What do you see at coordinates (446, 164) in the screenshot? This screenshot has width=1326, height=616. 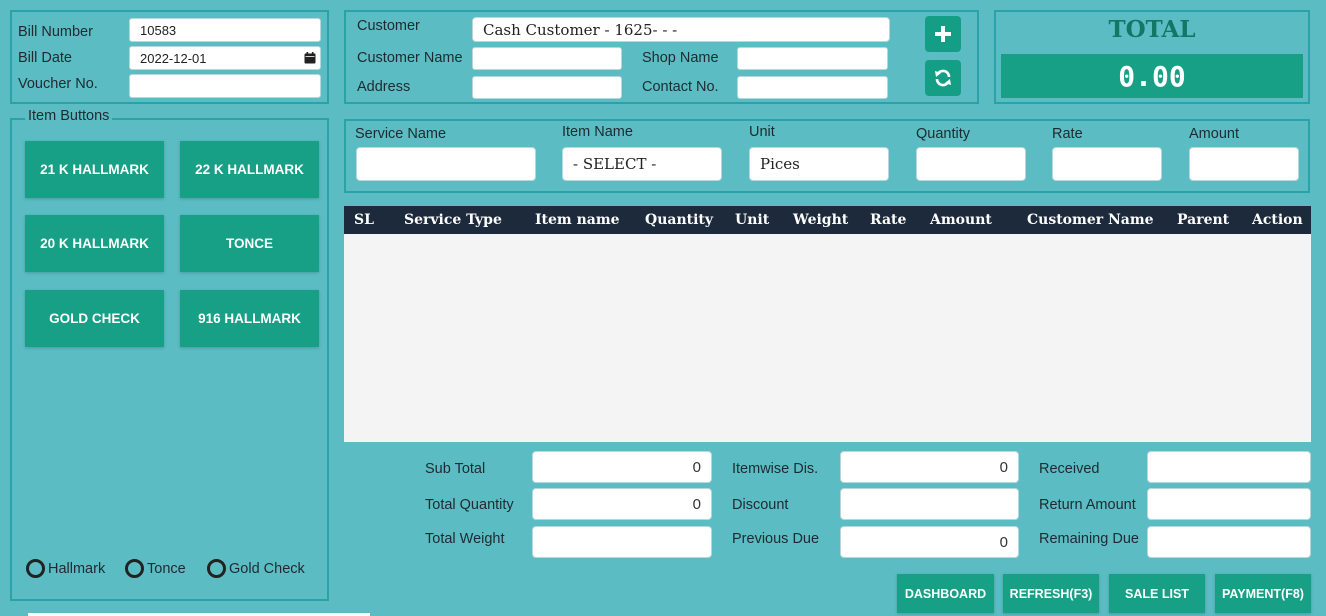 I see `service-name-input` at bounding box center [446, 164].